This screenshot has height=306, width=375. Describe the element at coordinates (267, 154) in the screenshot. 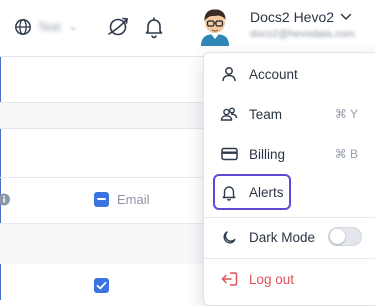

I see `menu-item-label: Billing` at that location.